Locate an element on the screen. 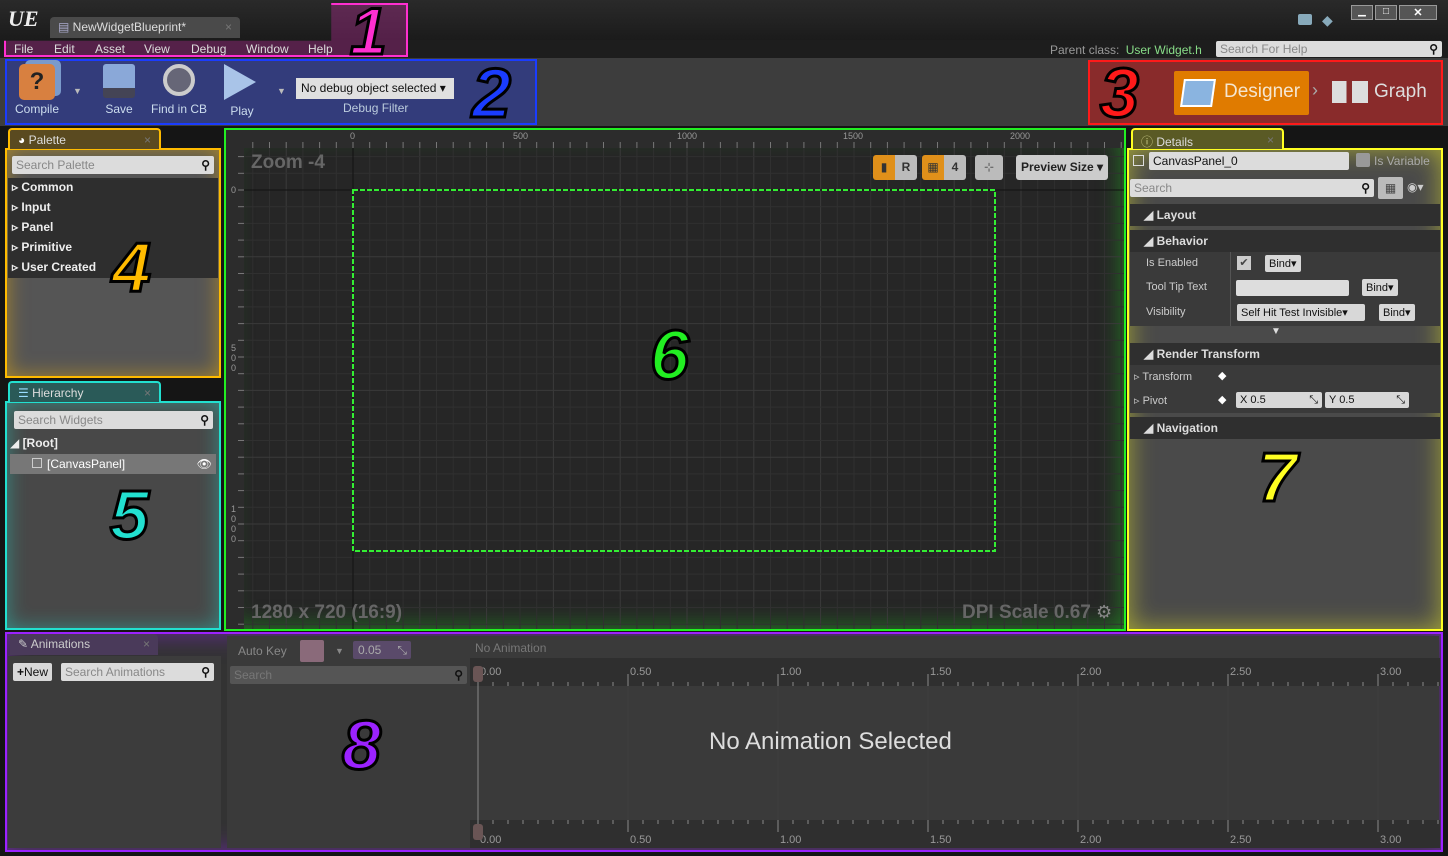 The height and width of the screenshot is (856, 1448). menu-edit: Edit is located at coordinates (74, 49).